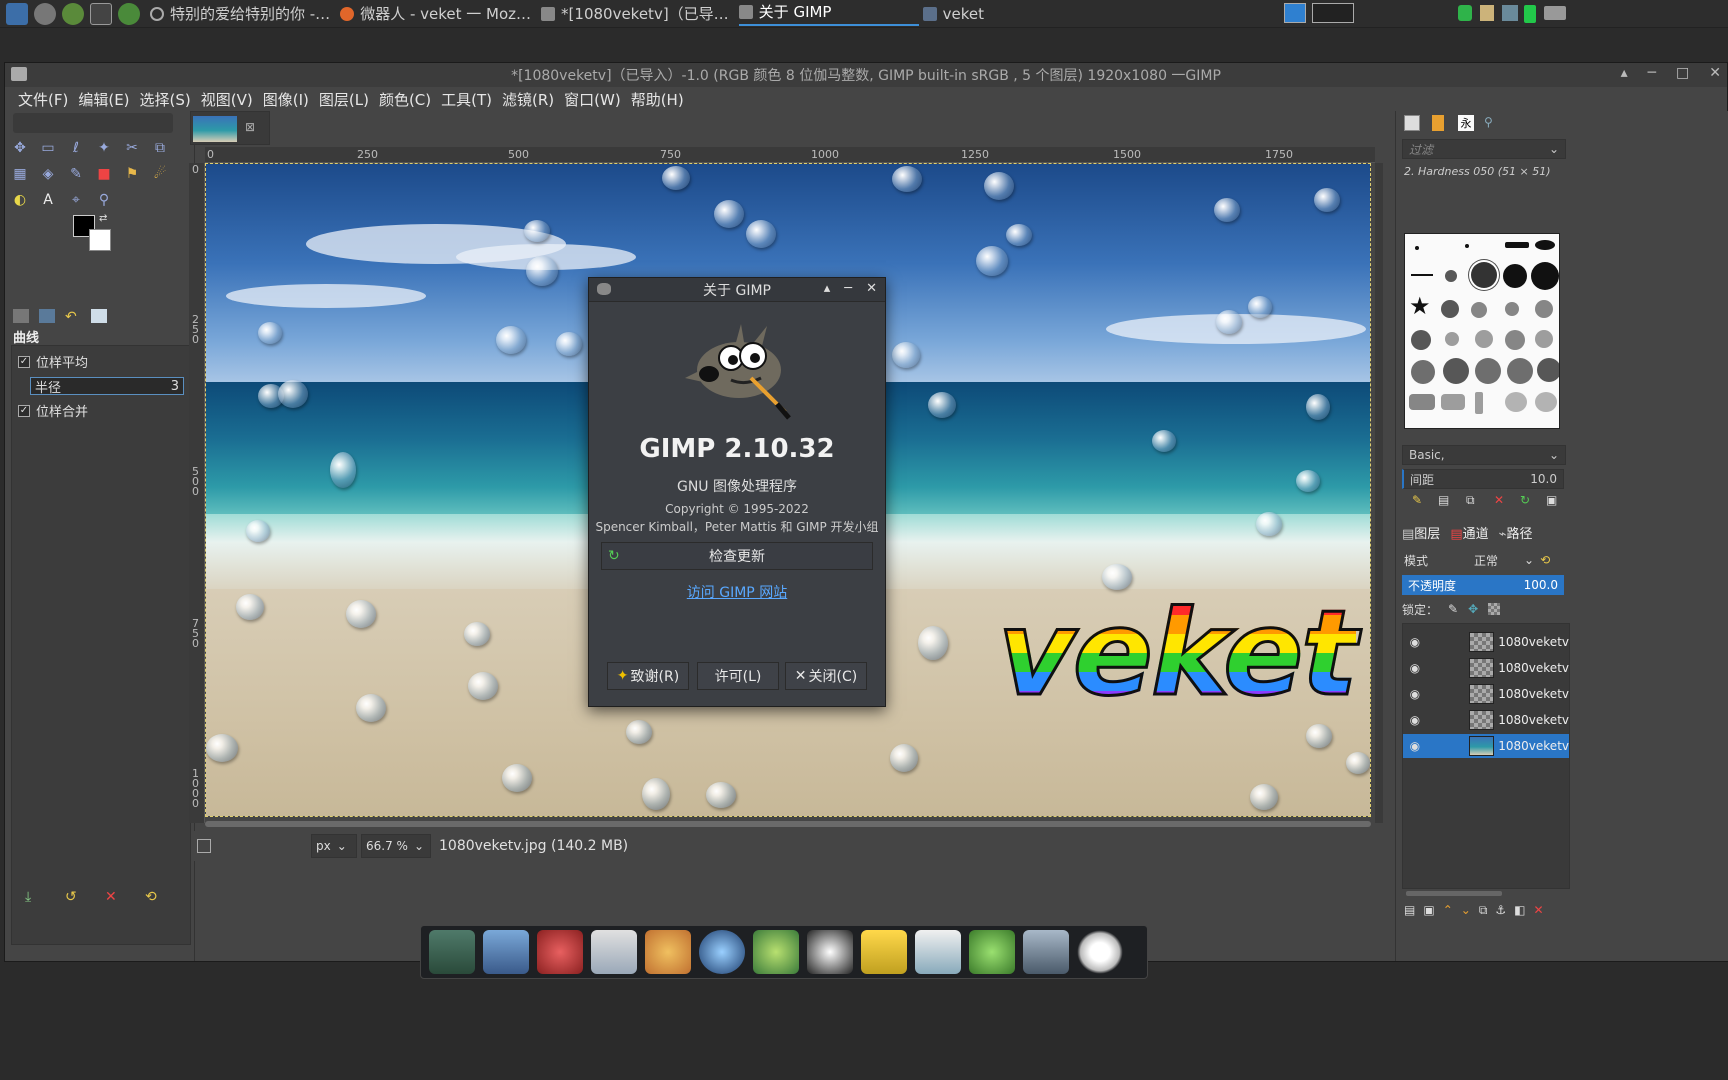  Describe the element at coordinates (871, 288) in the screenshot. I see `close-dialog-button: ✕` at that location.